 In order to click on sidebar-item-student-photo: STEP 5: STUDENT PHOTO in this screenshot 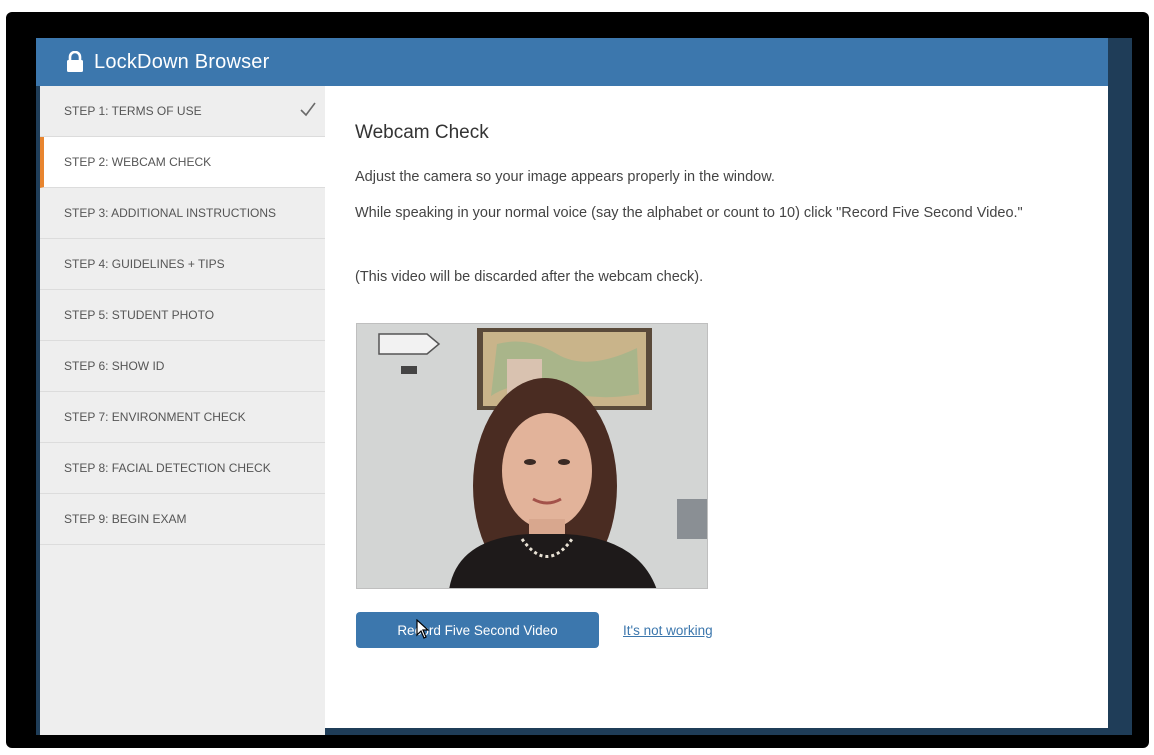, I will do `click(182, 315)`.